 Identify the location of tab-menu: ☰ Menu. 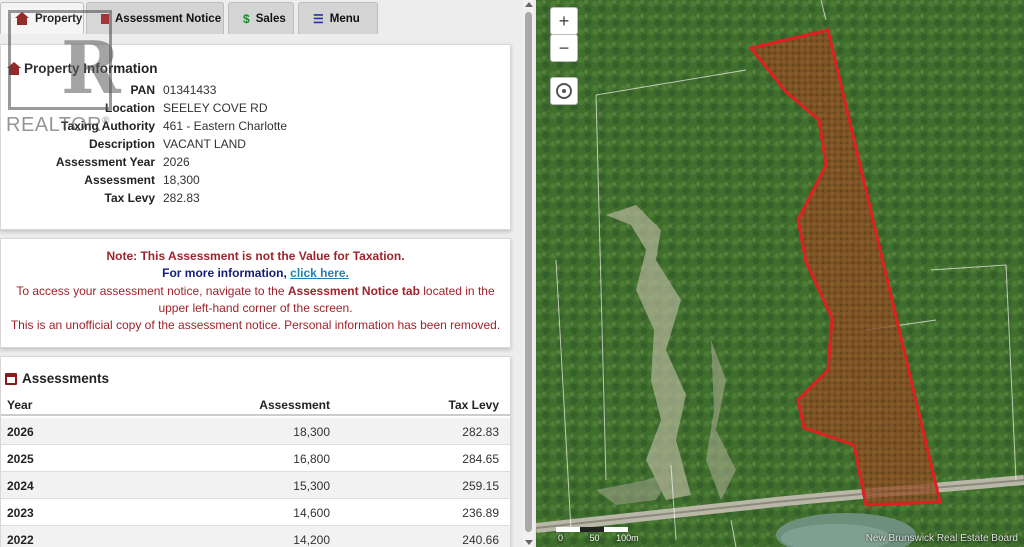
(338, 18).